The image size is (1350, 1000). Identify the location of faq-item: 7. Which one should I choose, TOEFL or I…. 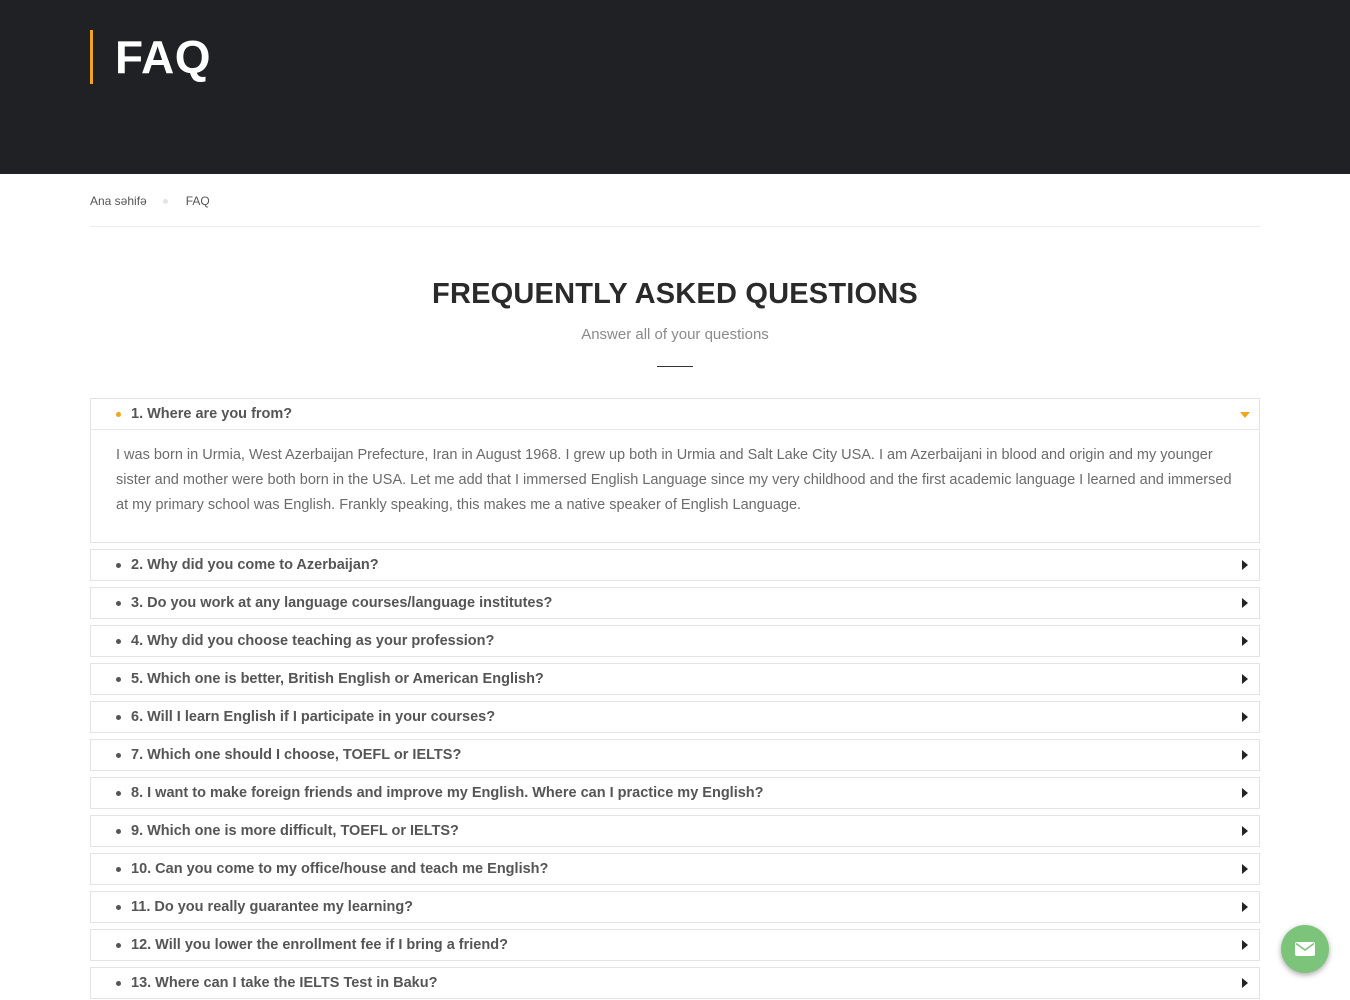
(675, 755).